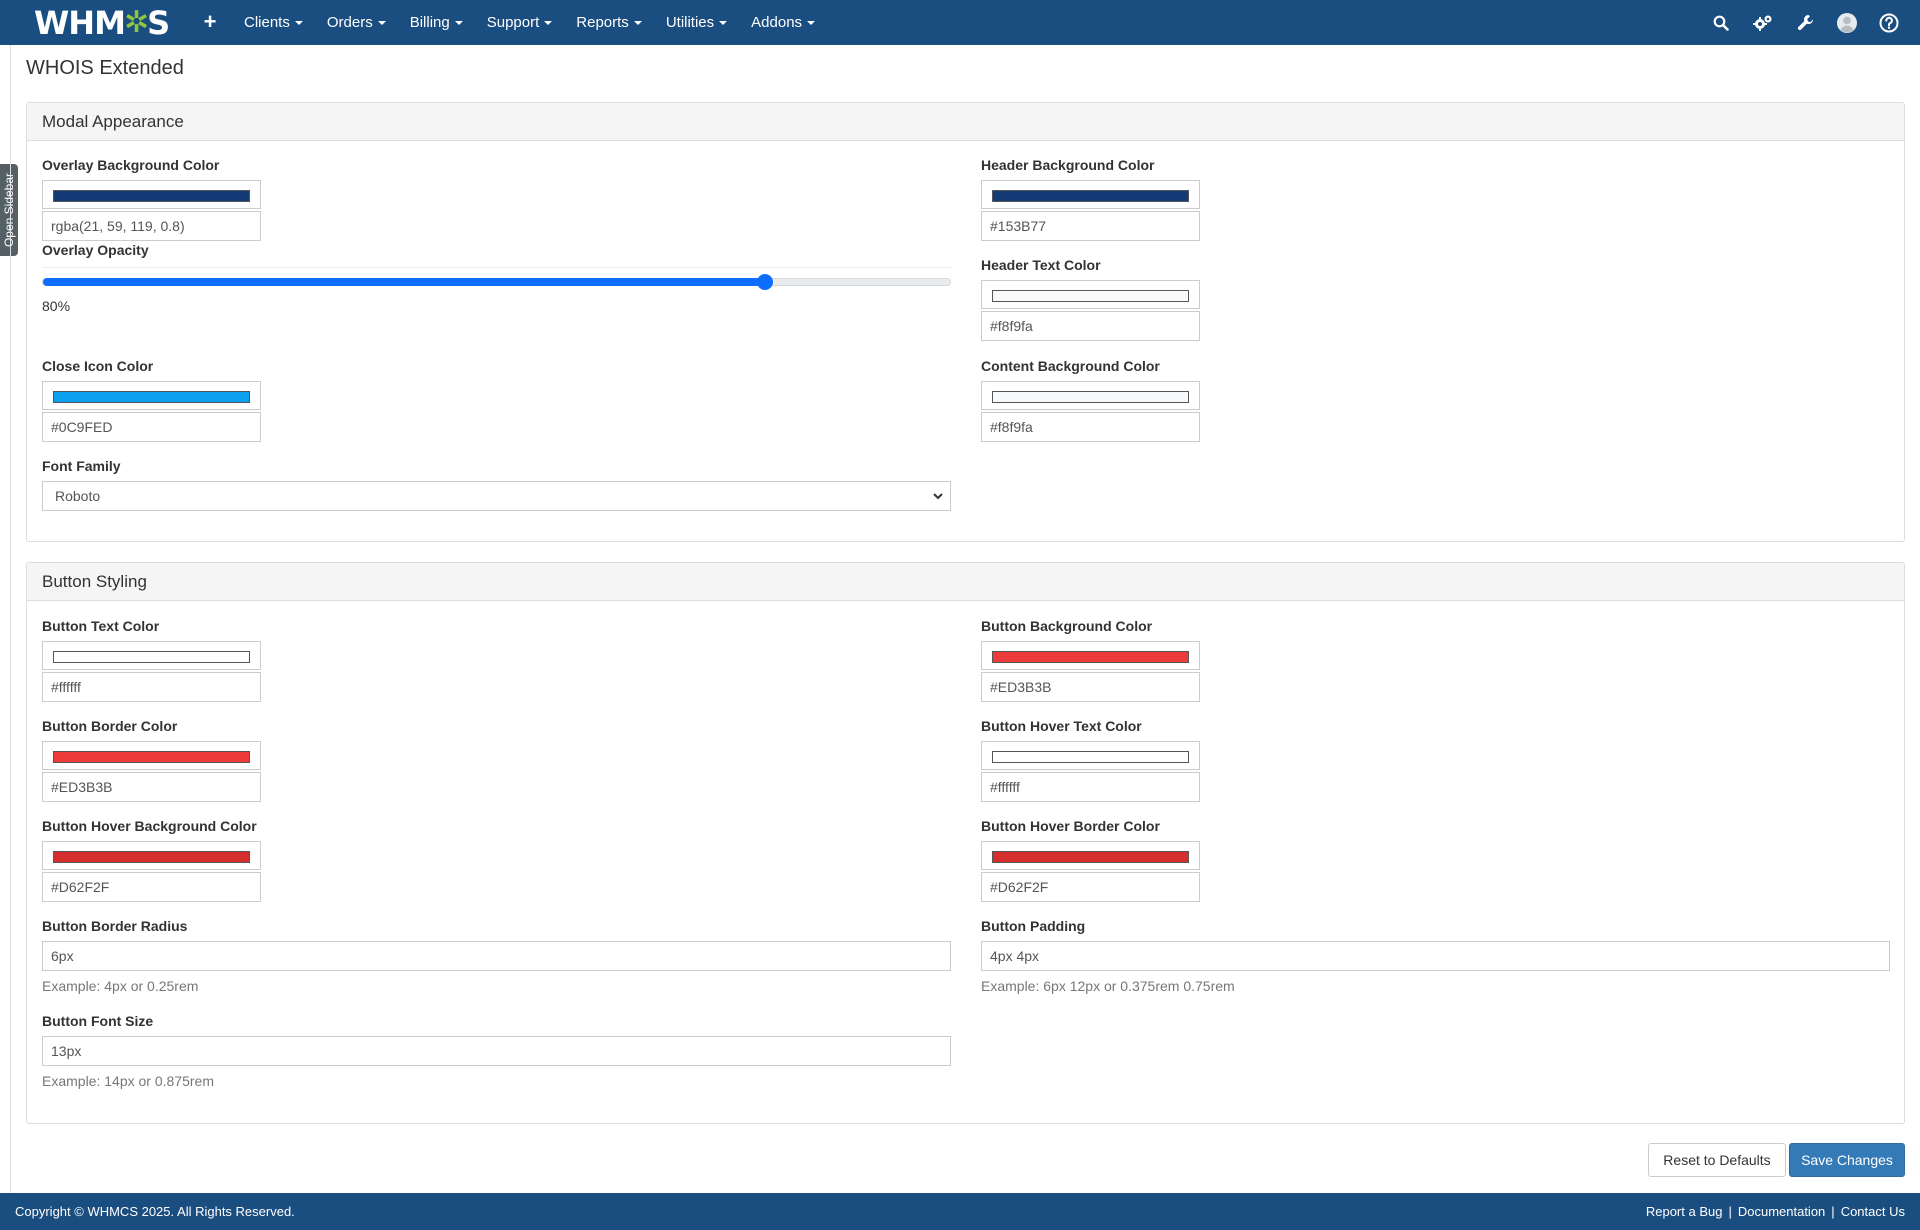 Image resolution: width=1920 pixels, height=1230 pixels. What do you see at coordinates (965, 582) in the screenshot?
I see `panel-heading: Button Styling` at bounding box center [965, 582].